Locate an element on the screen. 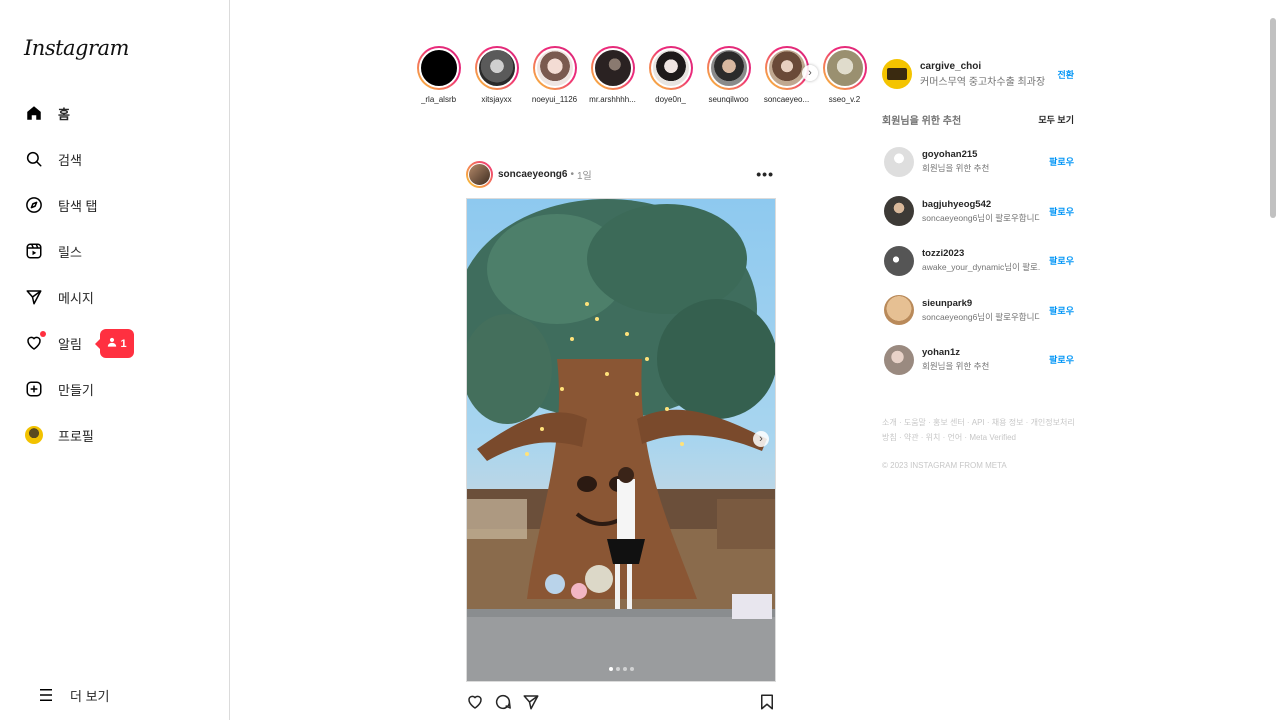  sidebar-item-more: 더 보기 is located at coordinates (67, 695).